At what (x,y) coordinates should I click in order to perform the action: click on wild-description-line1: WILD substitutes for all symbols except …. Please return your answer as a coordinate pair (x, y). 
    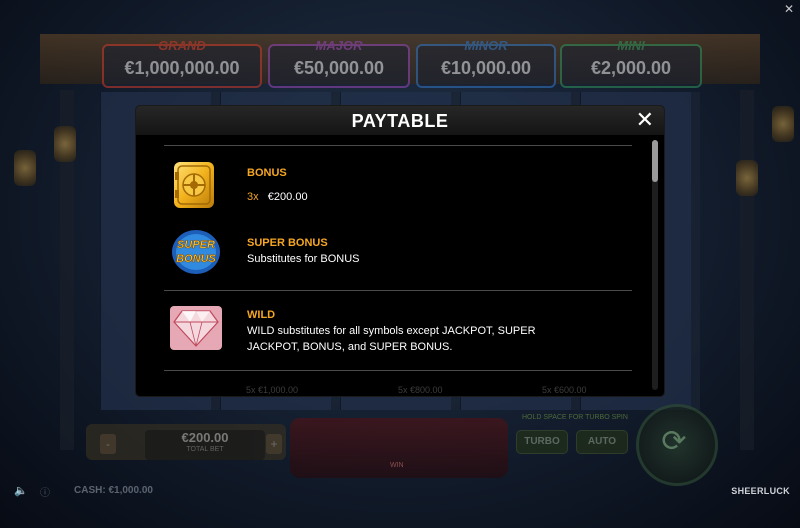
    Looking at the image, I should click on (391, 331).